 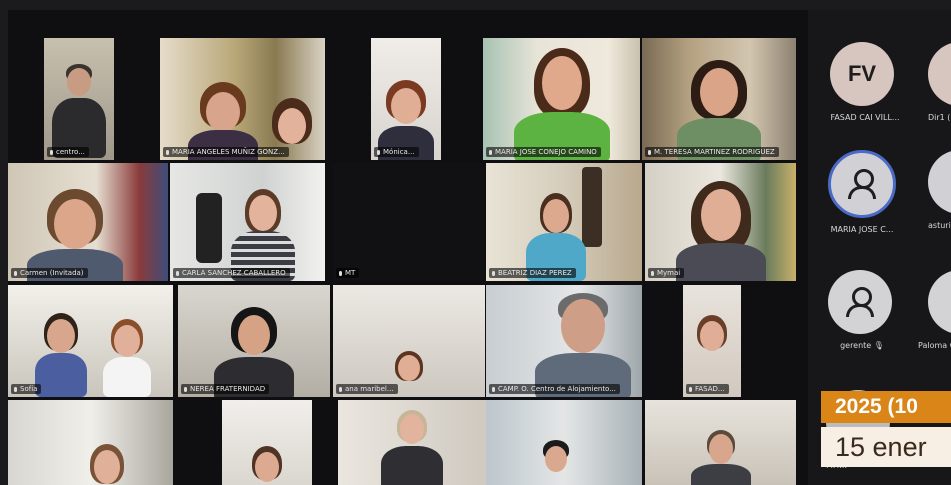 I want to click on participant-name: CARLA SANCHEZ CABALLERO, so click(x=231, y=273).